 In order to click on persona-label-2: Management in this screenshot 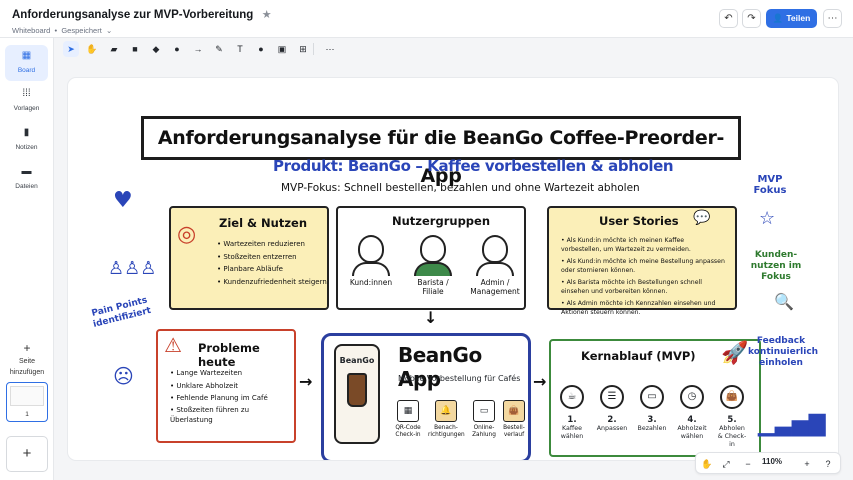, I will do `click(495, 291)`.